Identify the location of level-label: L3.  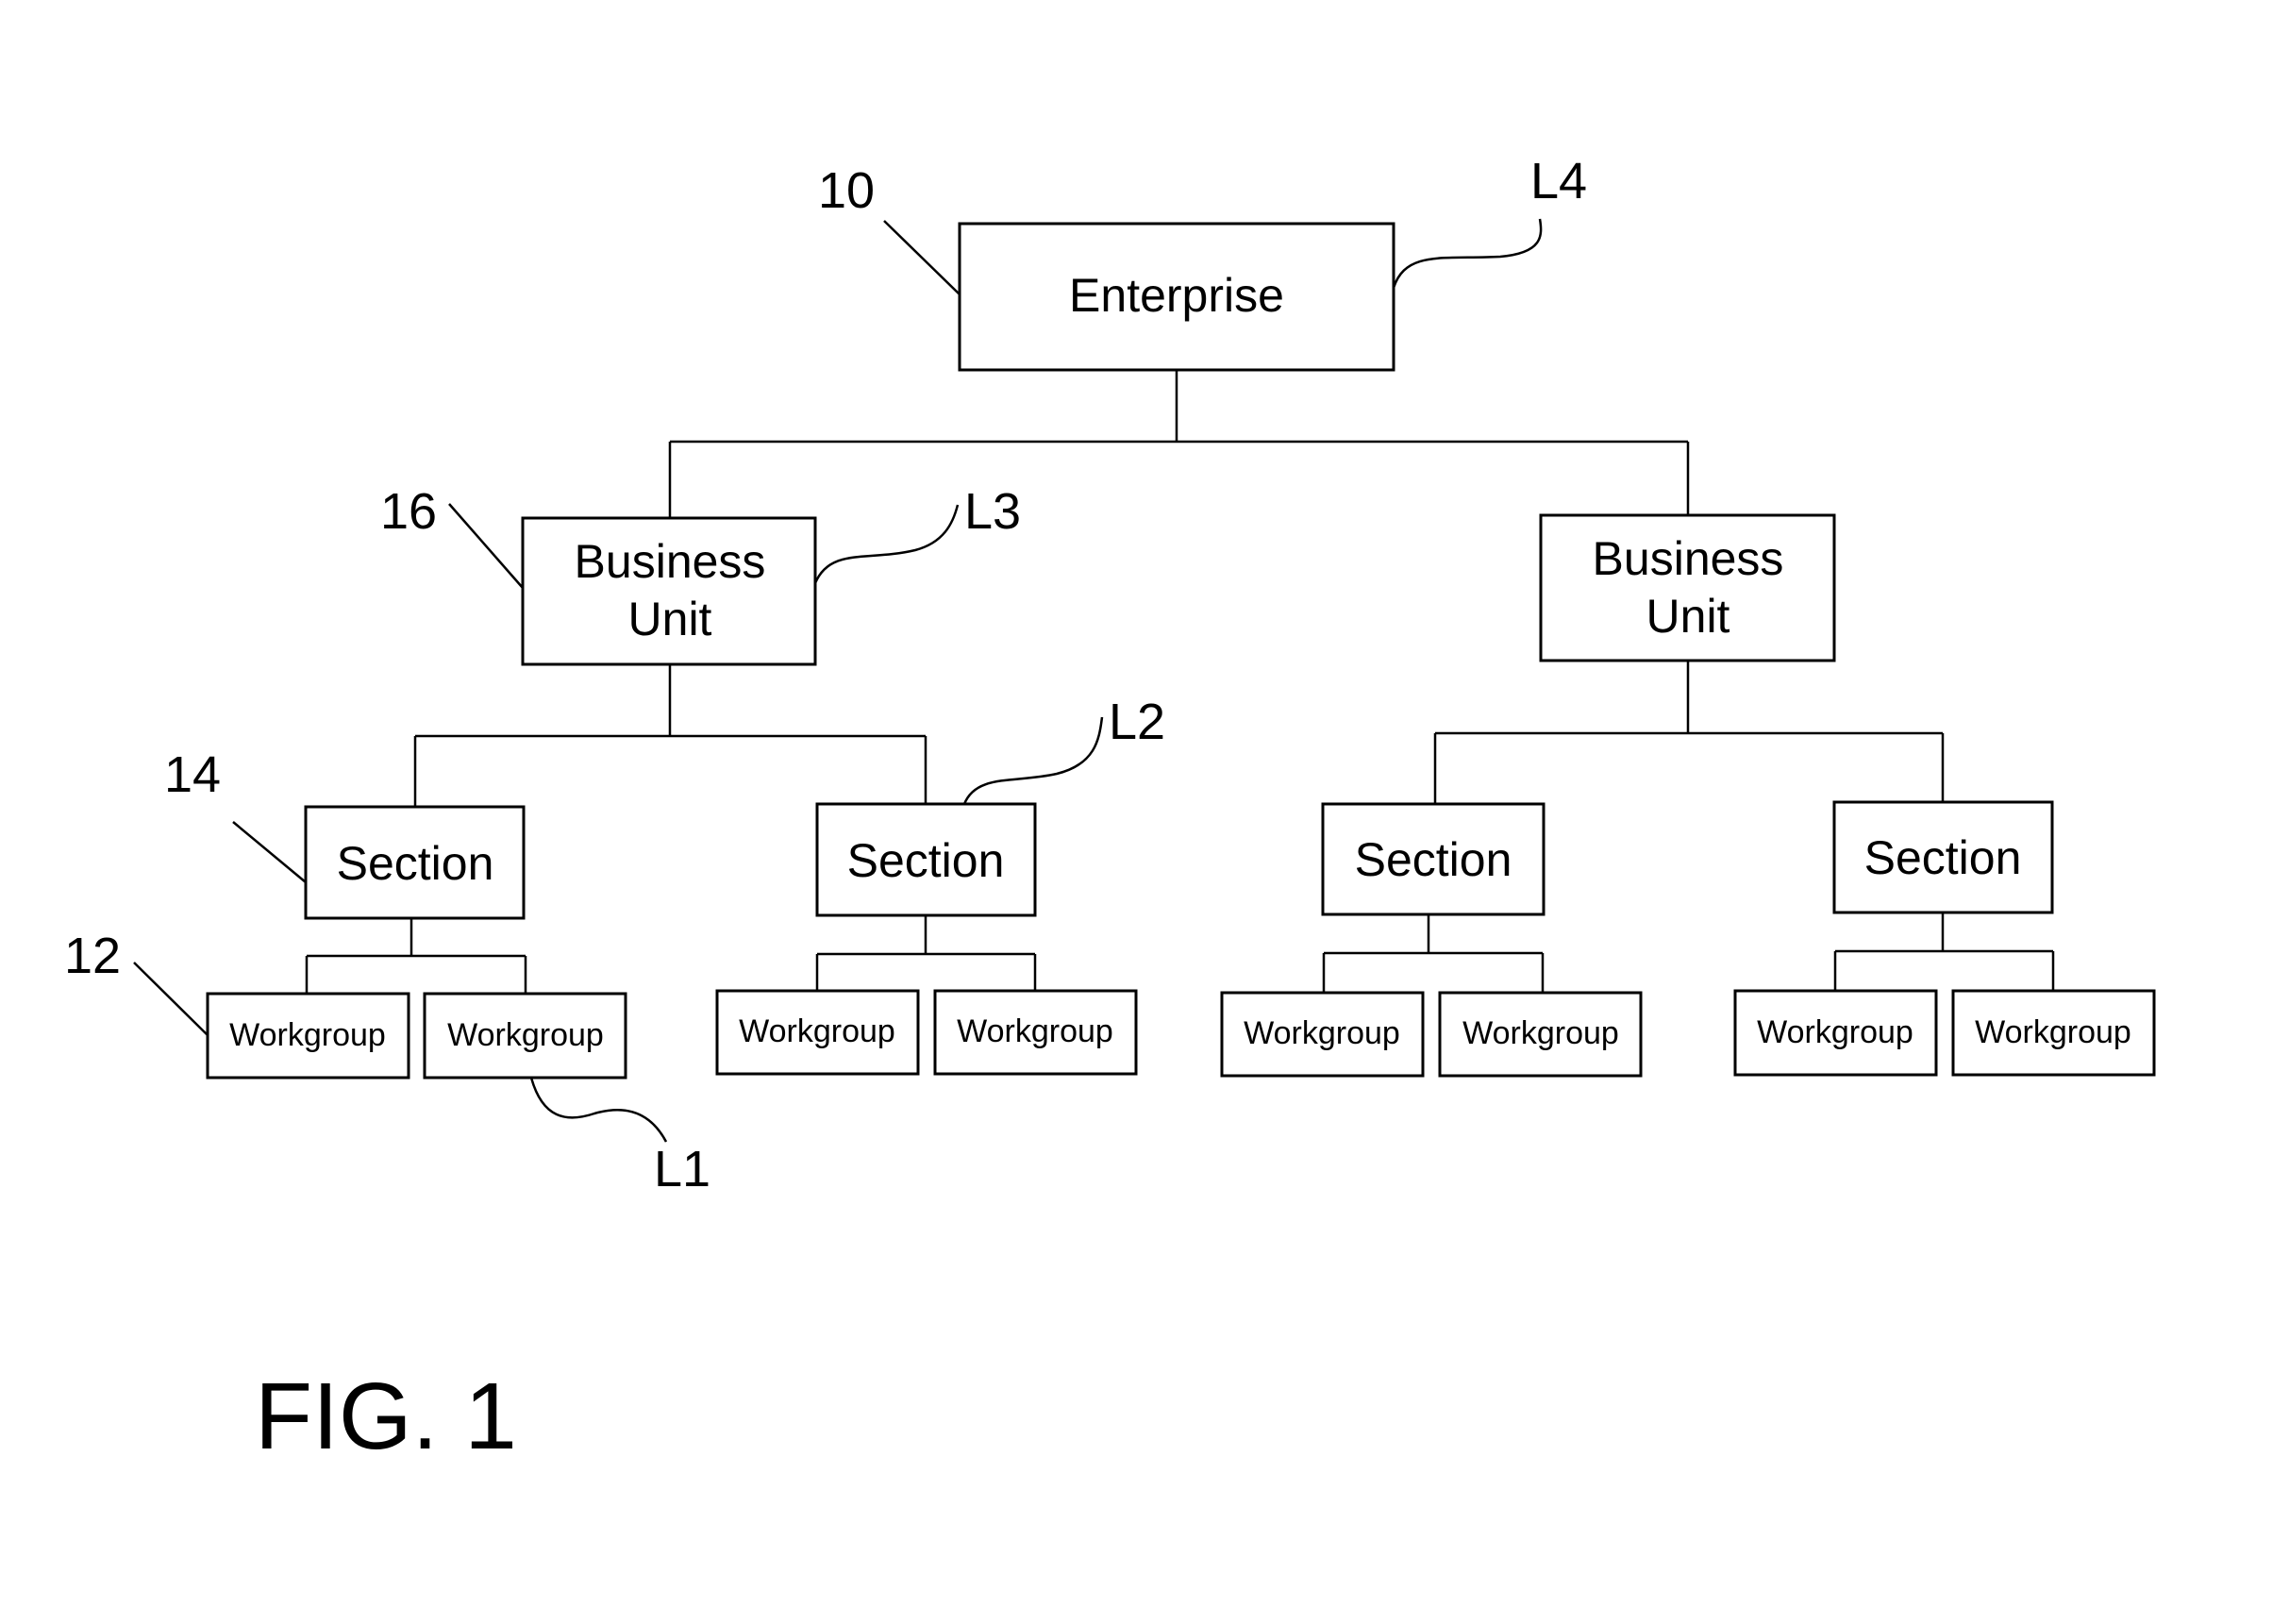
(992, 511).